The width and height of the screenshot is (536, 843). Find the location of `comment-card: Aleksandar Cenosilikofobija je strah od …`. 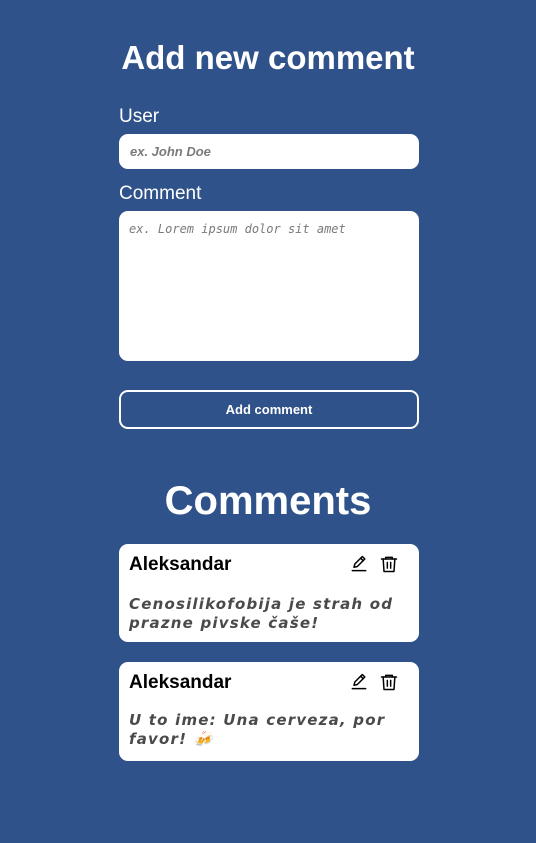

comment-card: Aleksandar Cenosilikofobija je strah od … is located at coordinates (269, 593).